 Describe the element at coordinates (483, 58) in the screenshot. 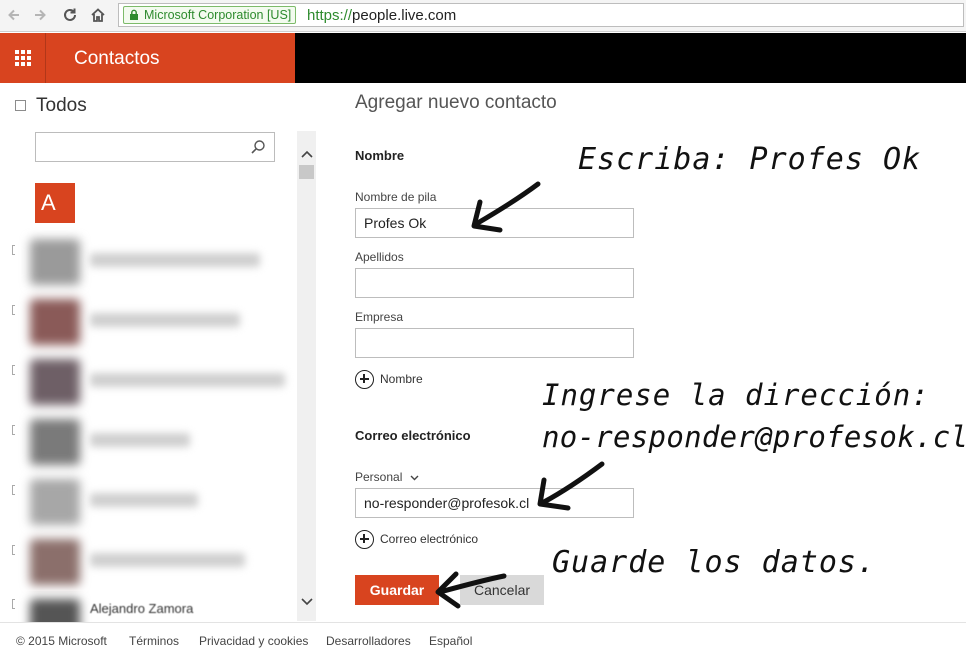

I see `app-header: Contactos` at that location.